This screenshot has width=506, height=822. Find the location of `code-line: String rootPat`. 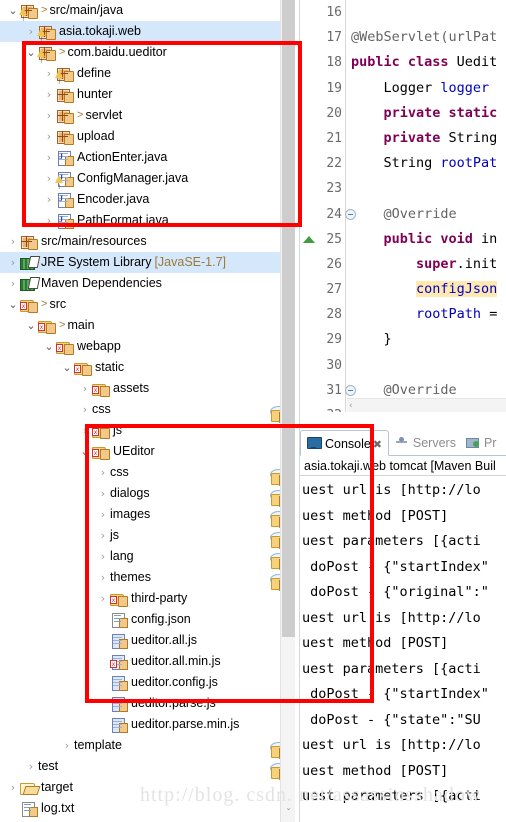

code-line: String rootPat is located at coordinates (426, 163).